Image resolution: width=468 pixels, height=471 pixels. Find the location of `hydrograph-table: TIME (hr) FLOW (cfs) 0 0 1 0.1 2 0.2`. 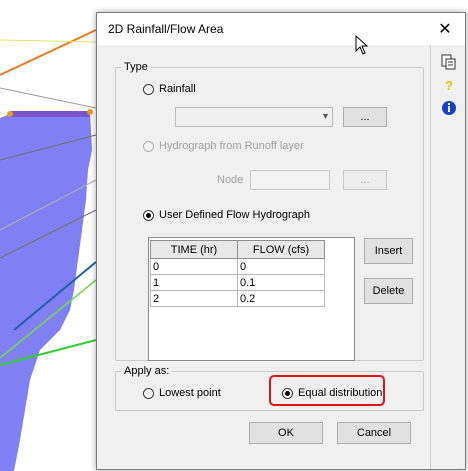

hydrograph-table: TIME (hr) FLOW (cfs) 0 0 1 0.1 2 0.2 is located at coordinates (237, 273).